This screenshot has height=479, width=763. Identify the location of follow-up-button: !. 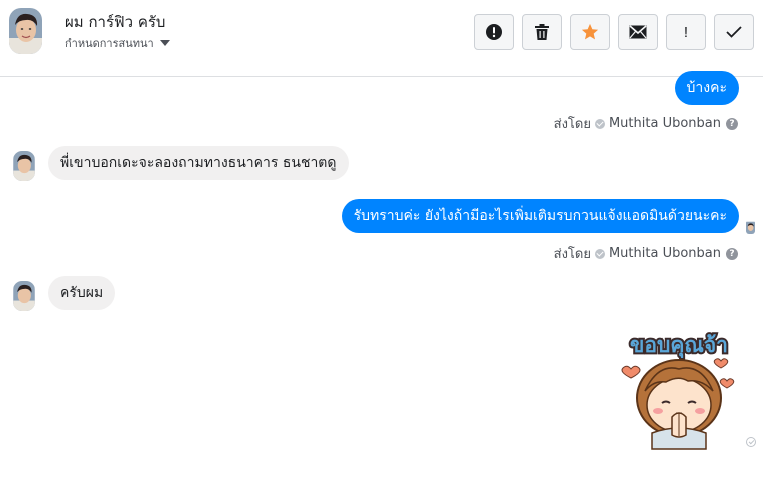
(686, 32).